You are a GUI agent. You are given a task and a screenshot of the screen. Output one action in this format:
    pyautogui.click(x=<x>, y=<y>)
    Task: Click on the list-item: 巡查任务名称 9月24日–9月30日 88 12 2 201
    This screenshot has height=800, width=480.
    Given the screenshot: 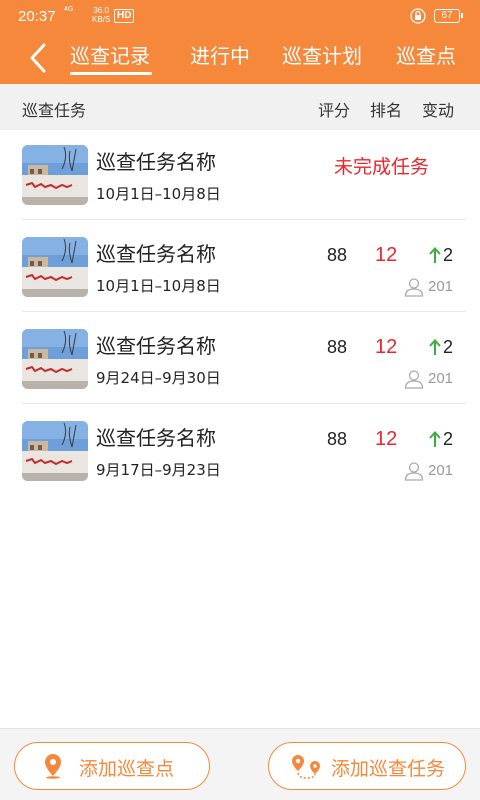 What is the action you would take?
    pyautogui.click(x=240, y=358)
    